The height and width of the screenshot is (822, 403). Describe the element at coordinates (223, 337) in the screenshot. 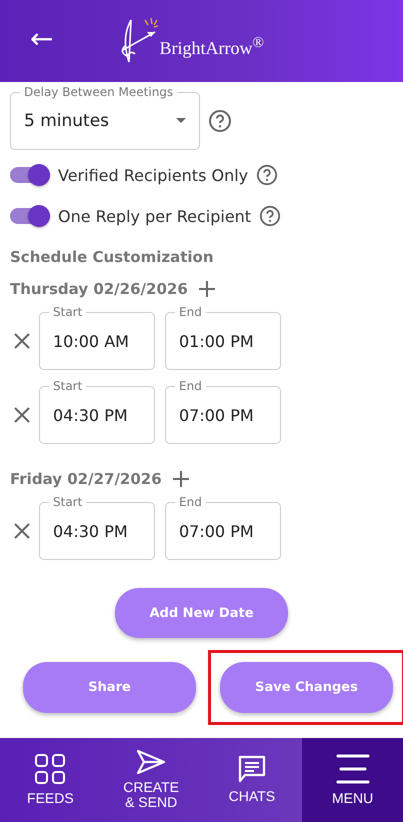

I see `end-time-field: End 01:00 PM` at that location.